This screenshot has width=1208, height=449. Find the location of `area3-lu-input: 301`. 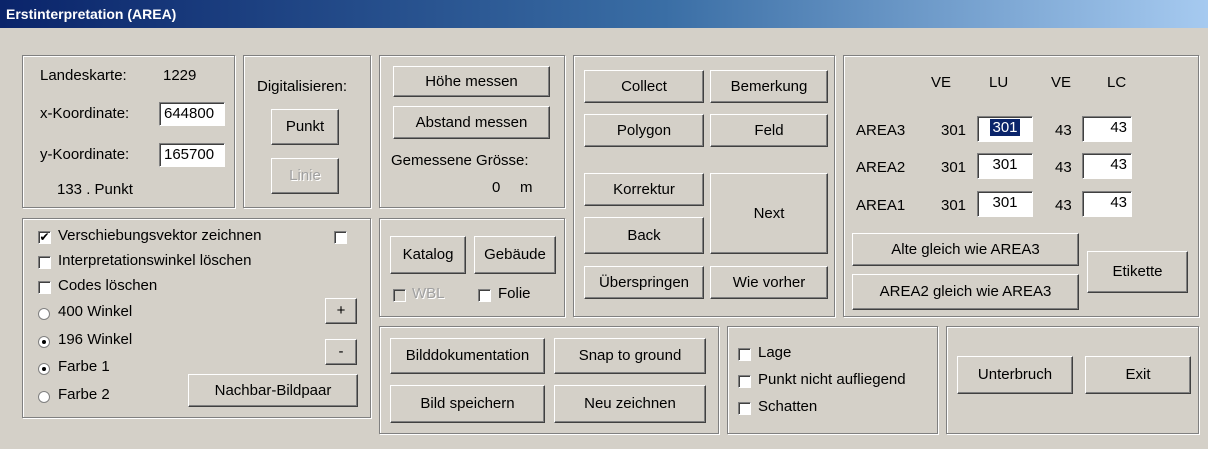

area3-lu-input: 301 is located at coordinates (1005, 129).